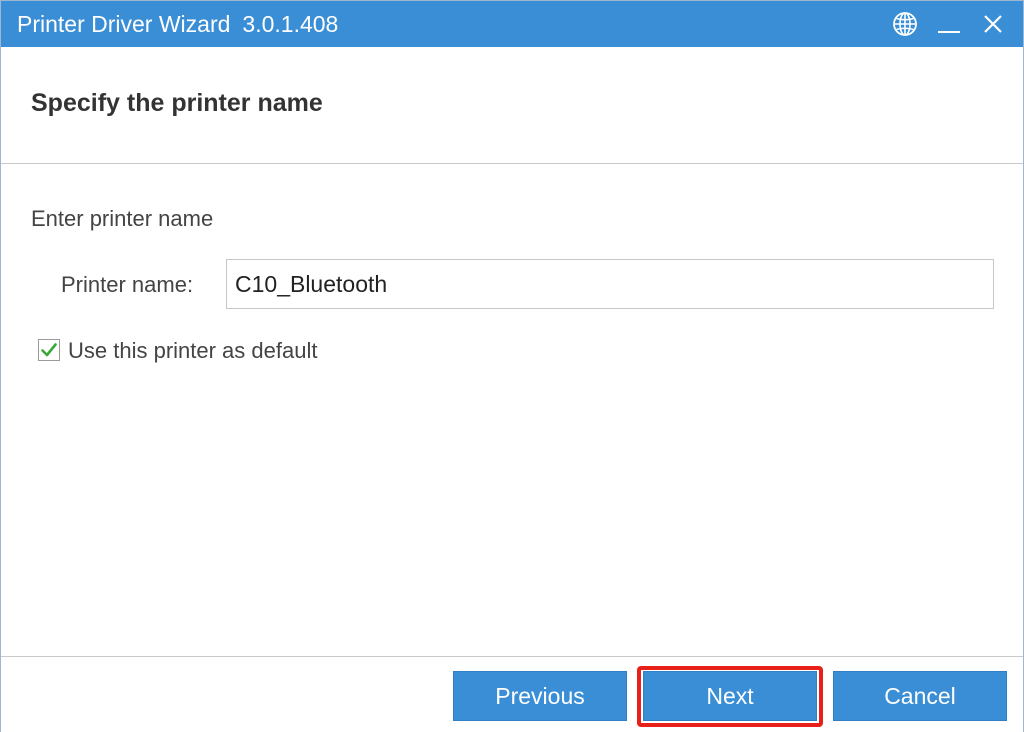 Image resolution: width=1024 pixels, height=732 pixels. Describe the element at coordinates (540, 696) in the screenshot. I see `previous-button: Previous` at that location.